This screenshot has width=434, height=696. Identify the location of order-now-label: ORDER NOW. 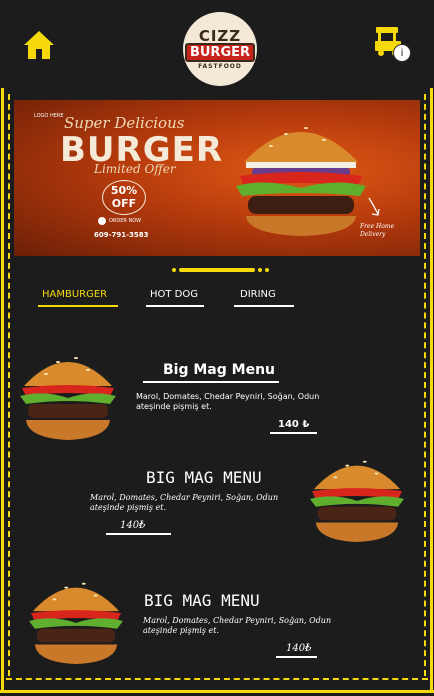
(125, 221).